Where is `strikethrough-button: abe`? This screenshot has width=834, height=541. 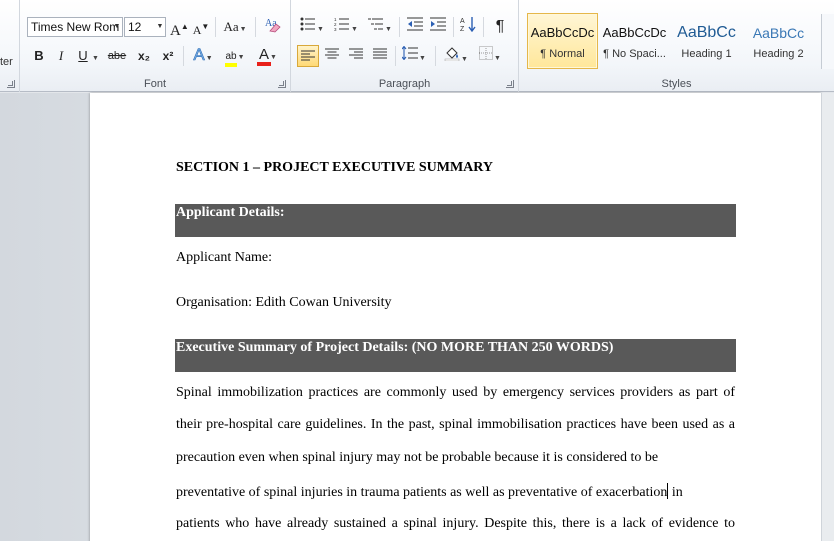
strikethrough-button: abe is located at coordinates (117, 56).